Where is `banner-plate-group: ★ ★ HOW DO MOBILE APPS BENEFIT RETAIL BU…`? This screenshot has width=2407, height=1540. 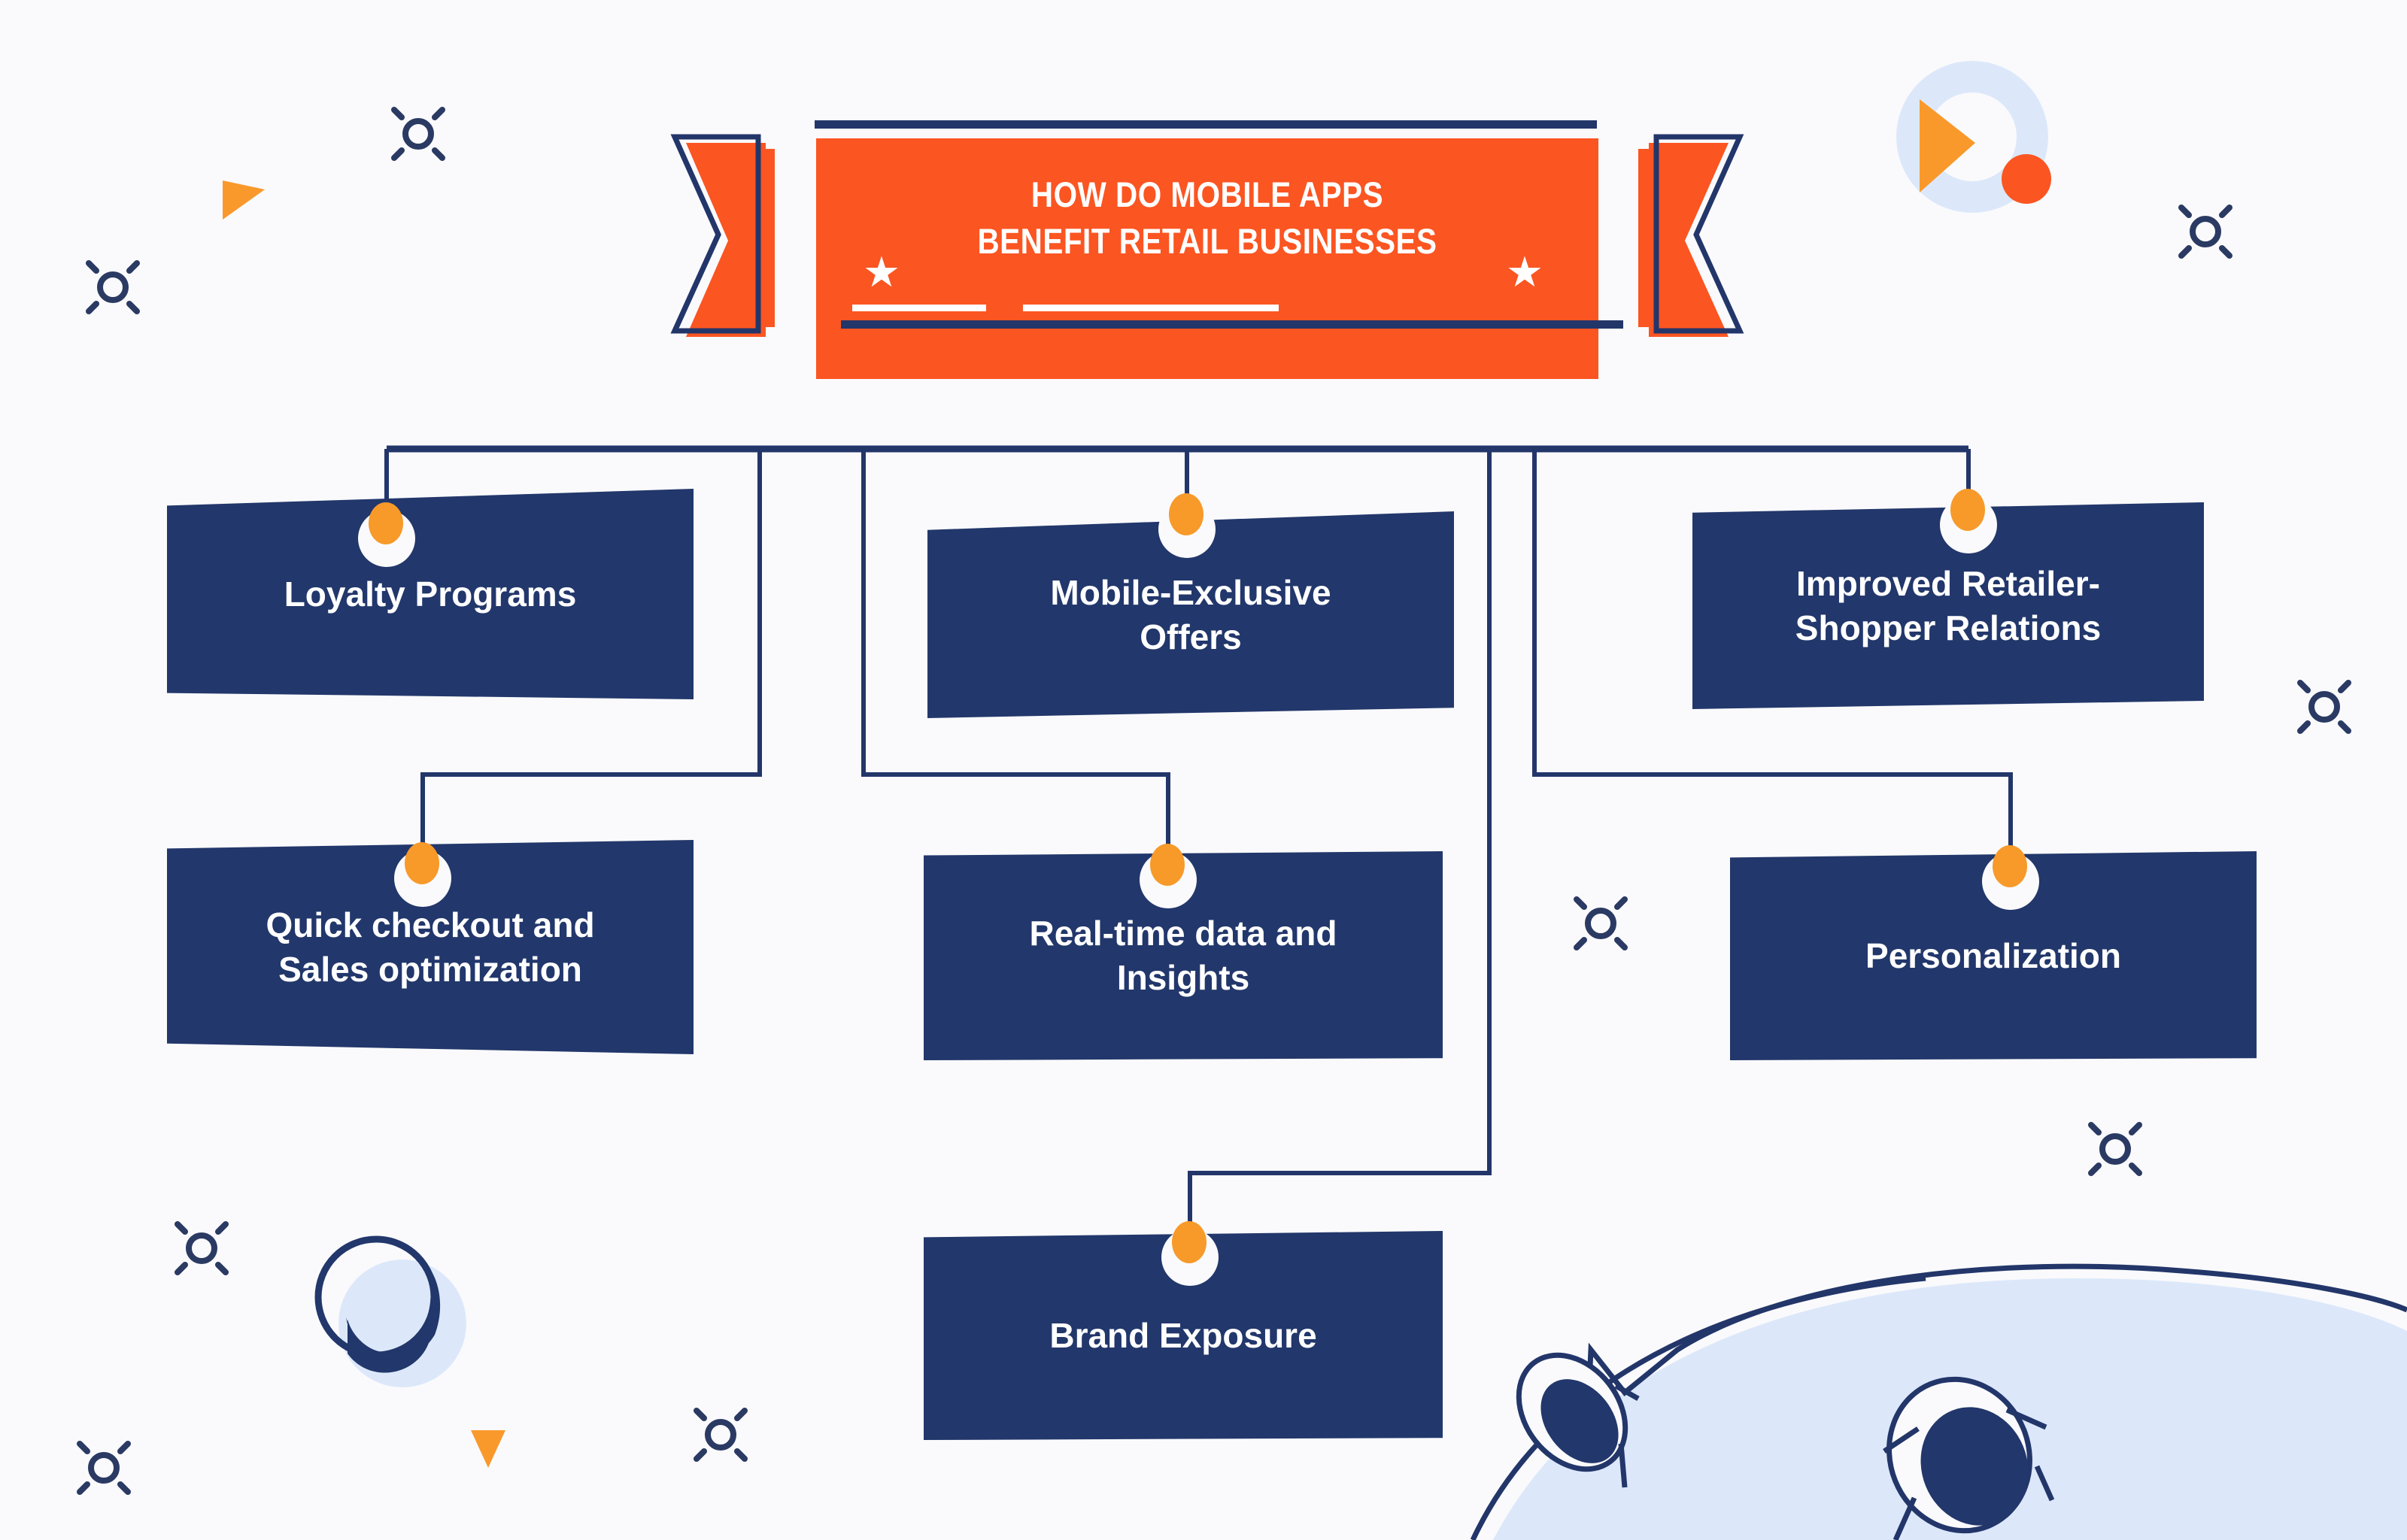
banner-plate-group: ★ ★ HOW DO MOBILE APPS BENEFIT RETAIL BU… is located at coordinates (1207, 212).